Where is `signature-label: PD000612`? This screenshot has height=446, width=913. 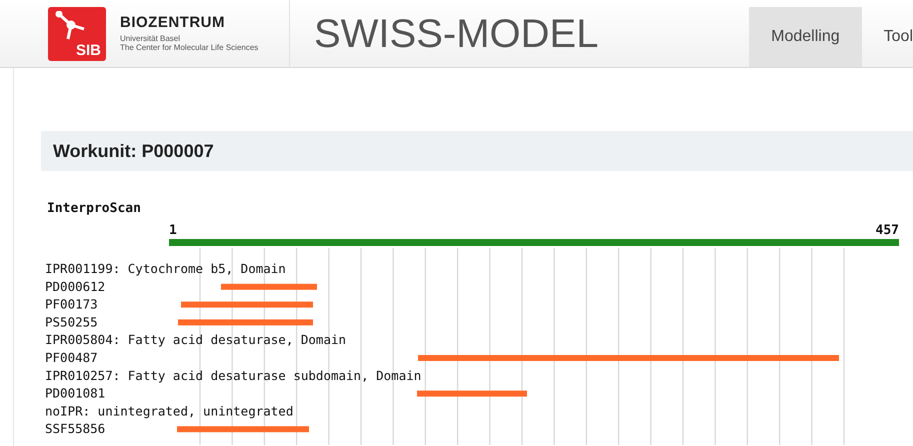 signature-label: PD000612 is located at coordinates (75, 286).